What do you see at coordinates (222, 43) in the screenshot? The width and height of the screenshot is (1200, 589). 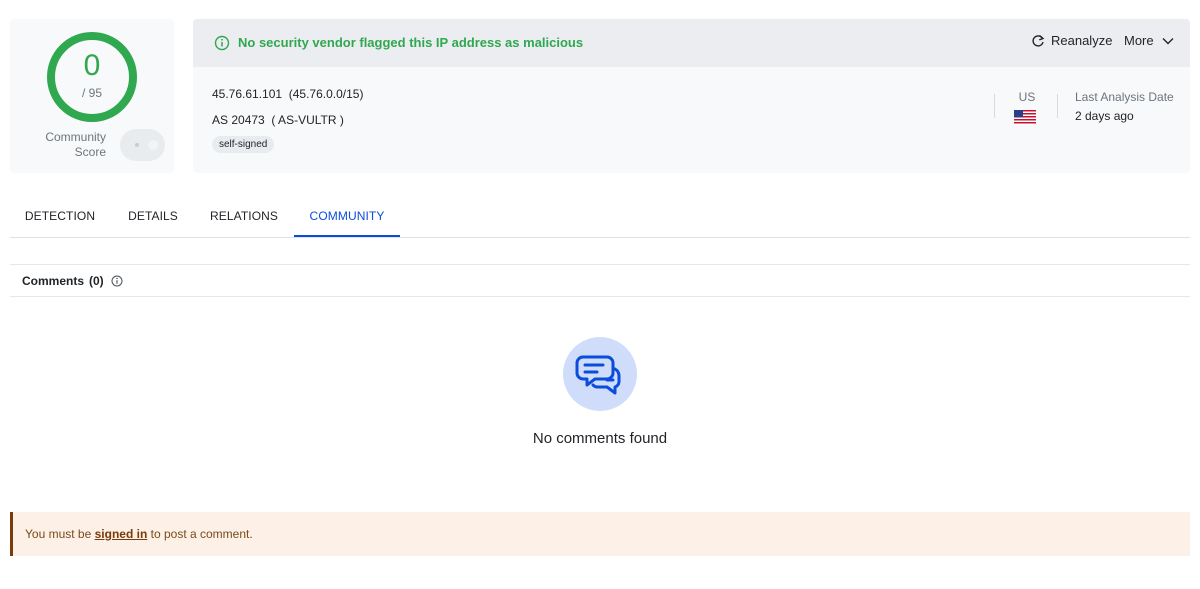 I see `info-circle-icon` at bounding box center [222, 43].